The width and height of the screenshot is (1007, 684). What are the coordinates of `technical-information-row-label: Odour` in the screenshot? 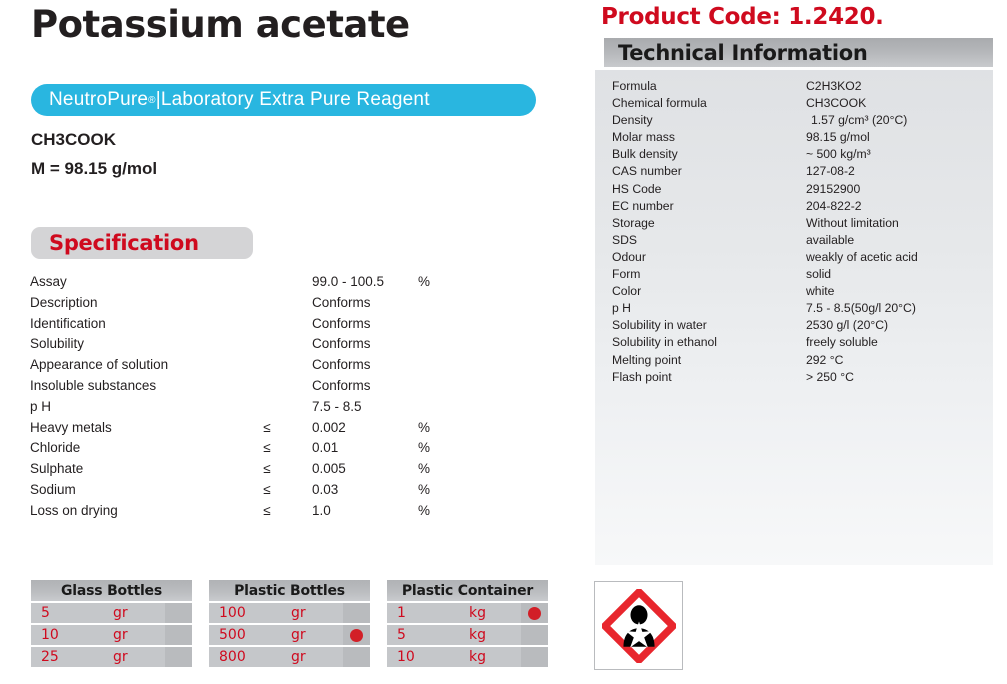 It's located at (629, 256).